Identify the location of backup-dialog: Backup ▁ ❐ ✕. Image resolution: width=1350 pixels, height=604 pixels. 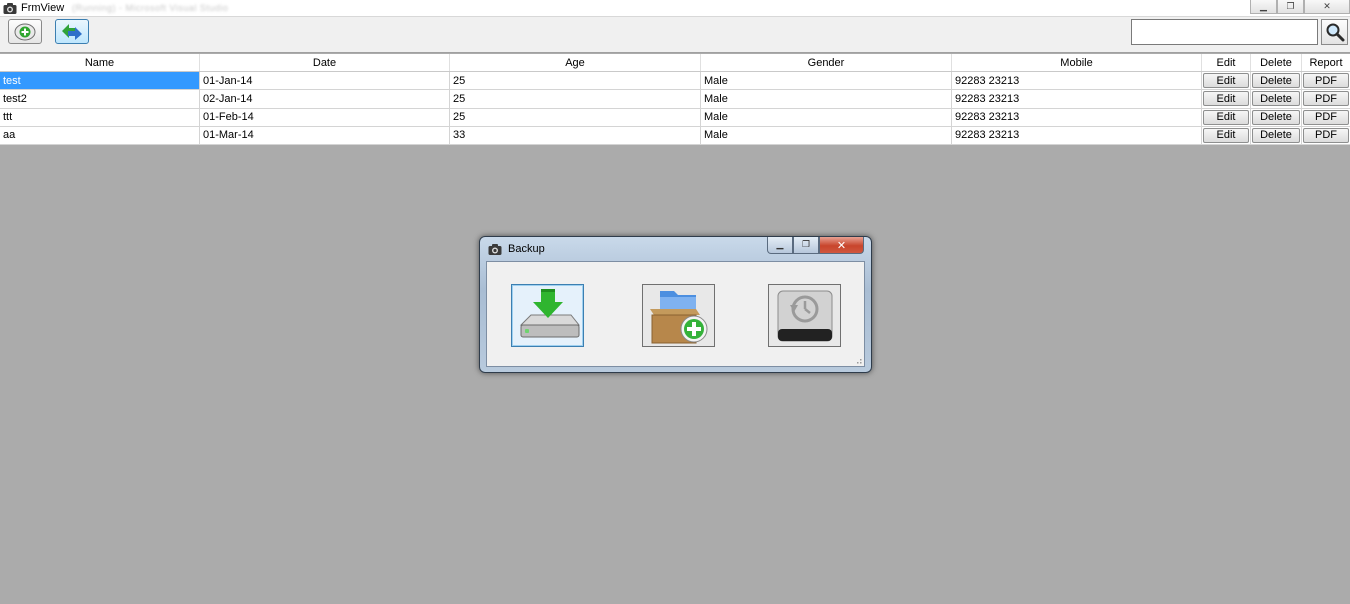
(675, 304).